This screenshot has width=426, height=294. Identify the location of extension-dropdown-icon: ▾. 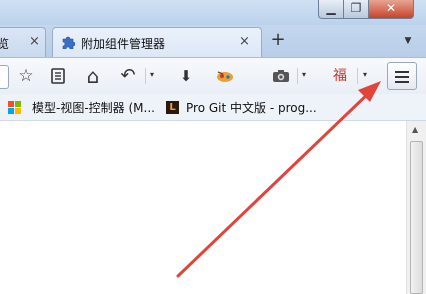
(365, 74).